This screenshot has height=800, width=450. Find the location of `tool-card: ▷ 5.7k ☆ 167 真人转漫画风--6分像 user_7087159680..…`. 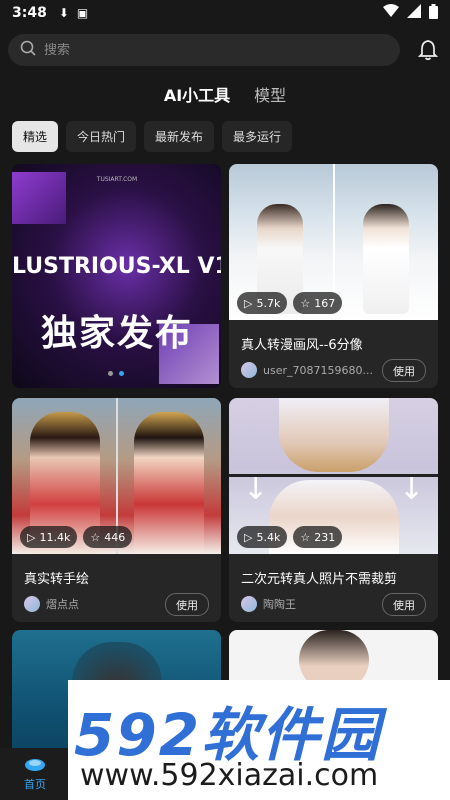

tool-card: ▷ 5.7k ☆ 167 真人转漫画风--6分像 user_7087159680..… is located at coordinates (333, 276).